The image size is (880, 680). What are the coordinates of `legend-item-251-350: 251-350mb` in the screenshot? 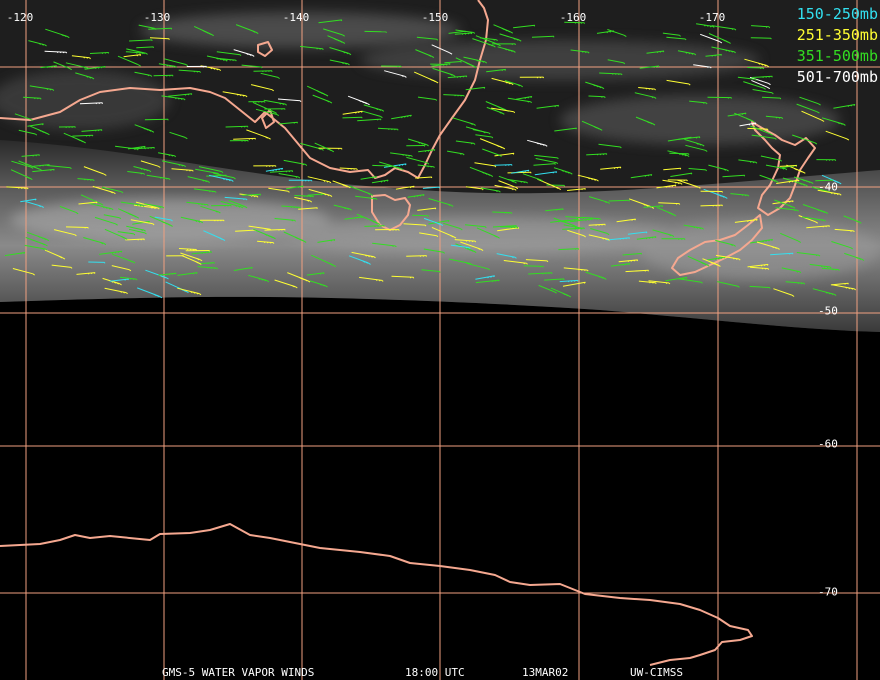 It's located at (837, 35).